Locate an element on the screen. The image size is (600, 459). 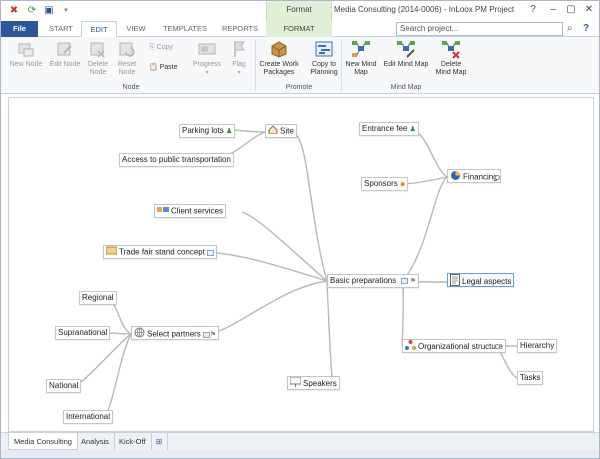
edit-mind-map-button: Edit Mind Map is located at coordinates (406, 54).